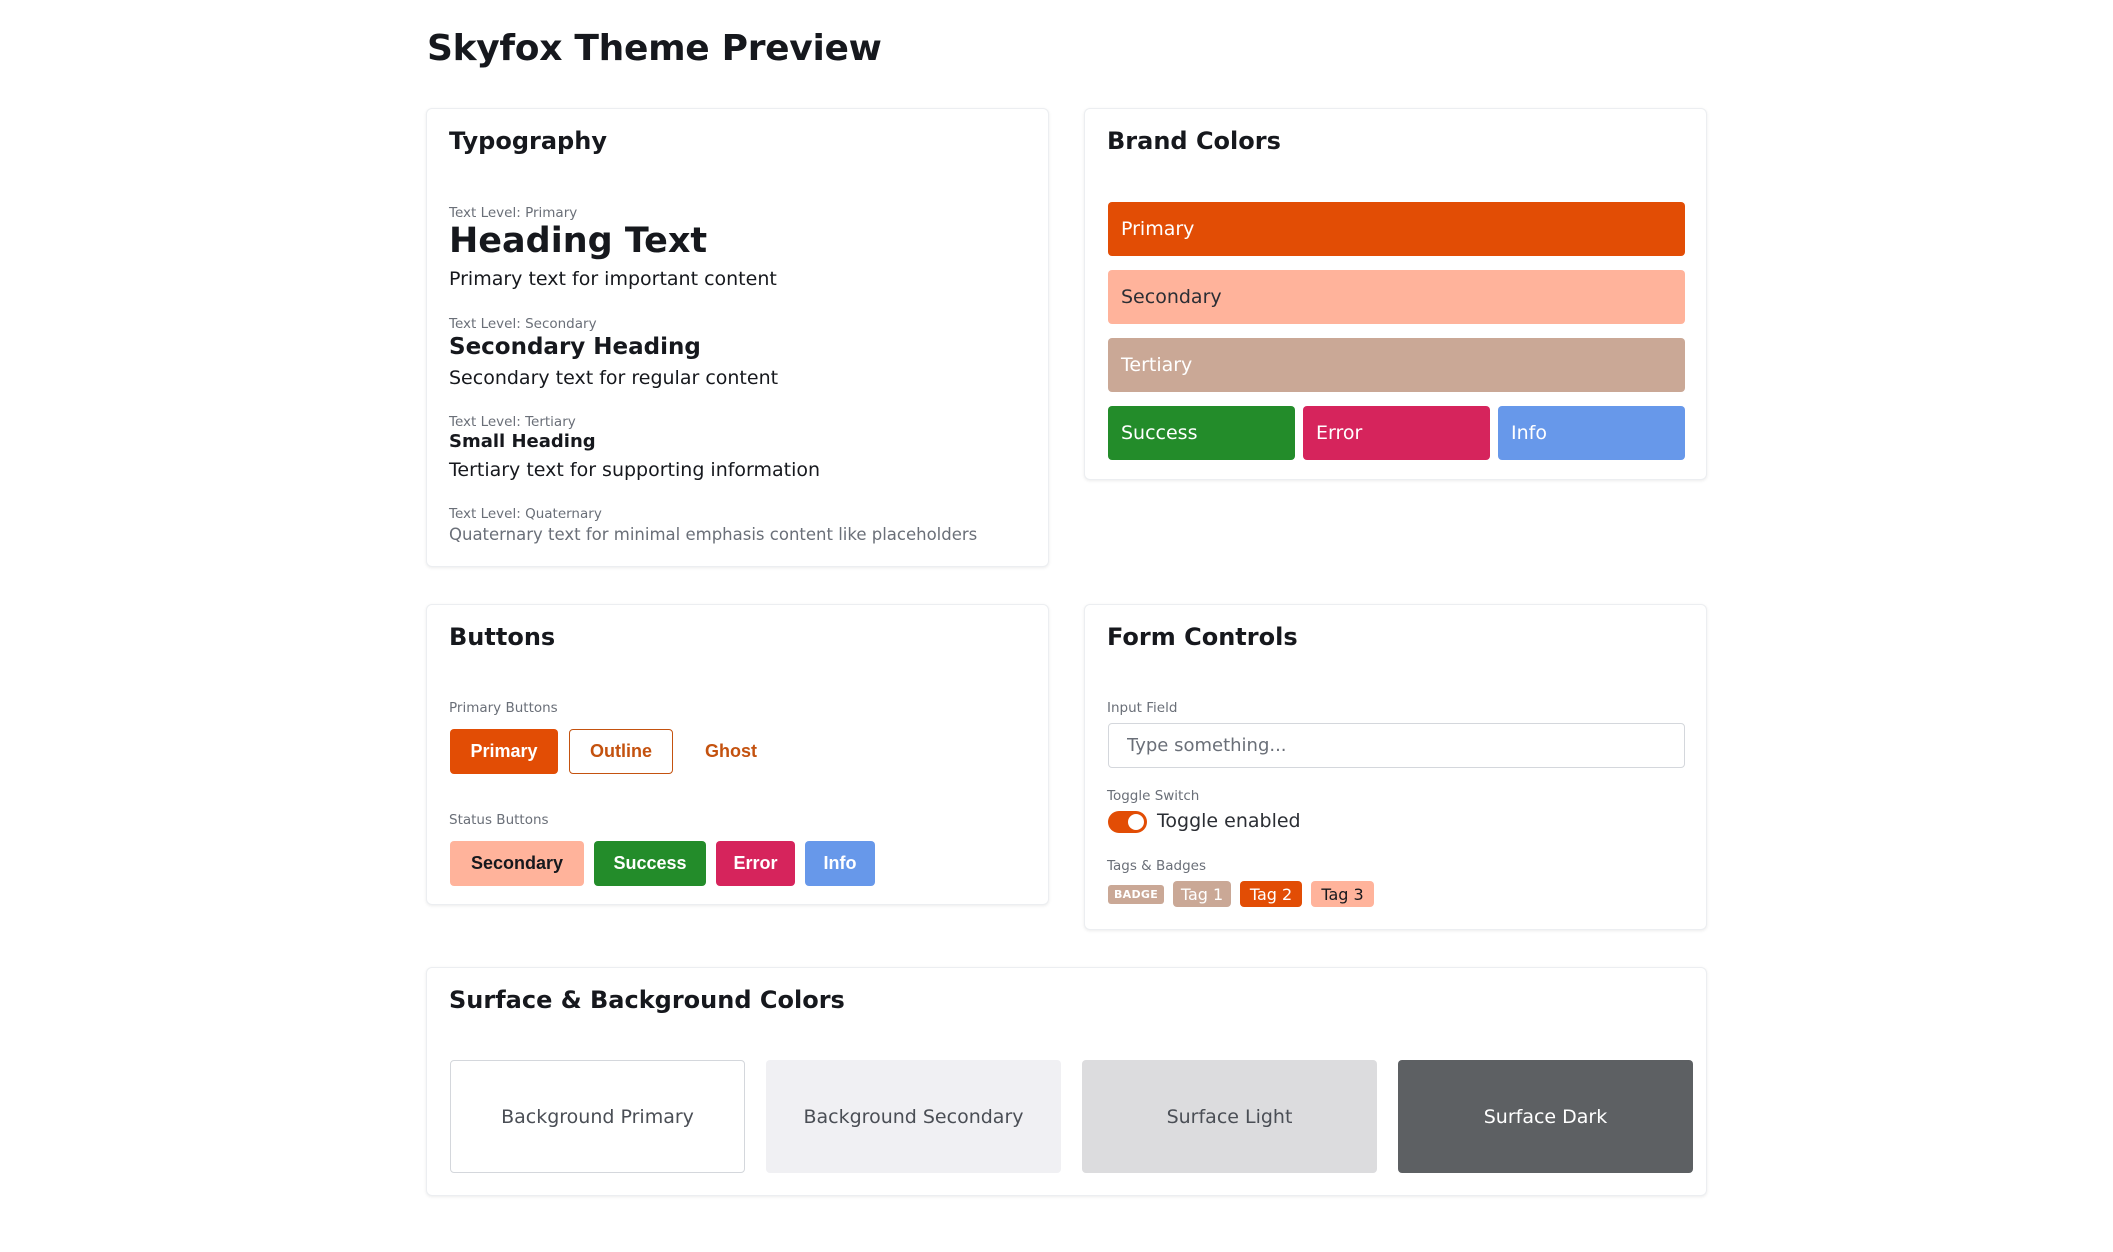 This screenshot has width=2113, height=1252. I want to click on tertiary-text: Tertiary text for supporting information, so click(635, 470).